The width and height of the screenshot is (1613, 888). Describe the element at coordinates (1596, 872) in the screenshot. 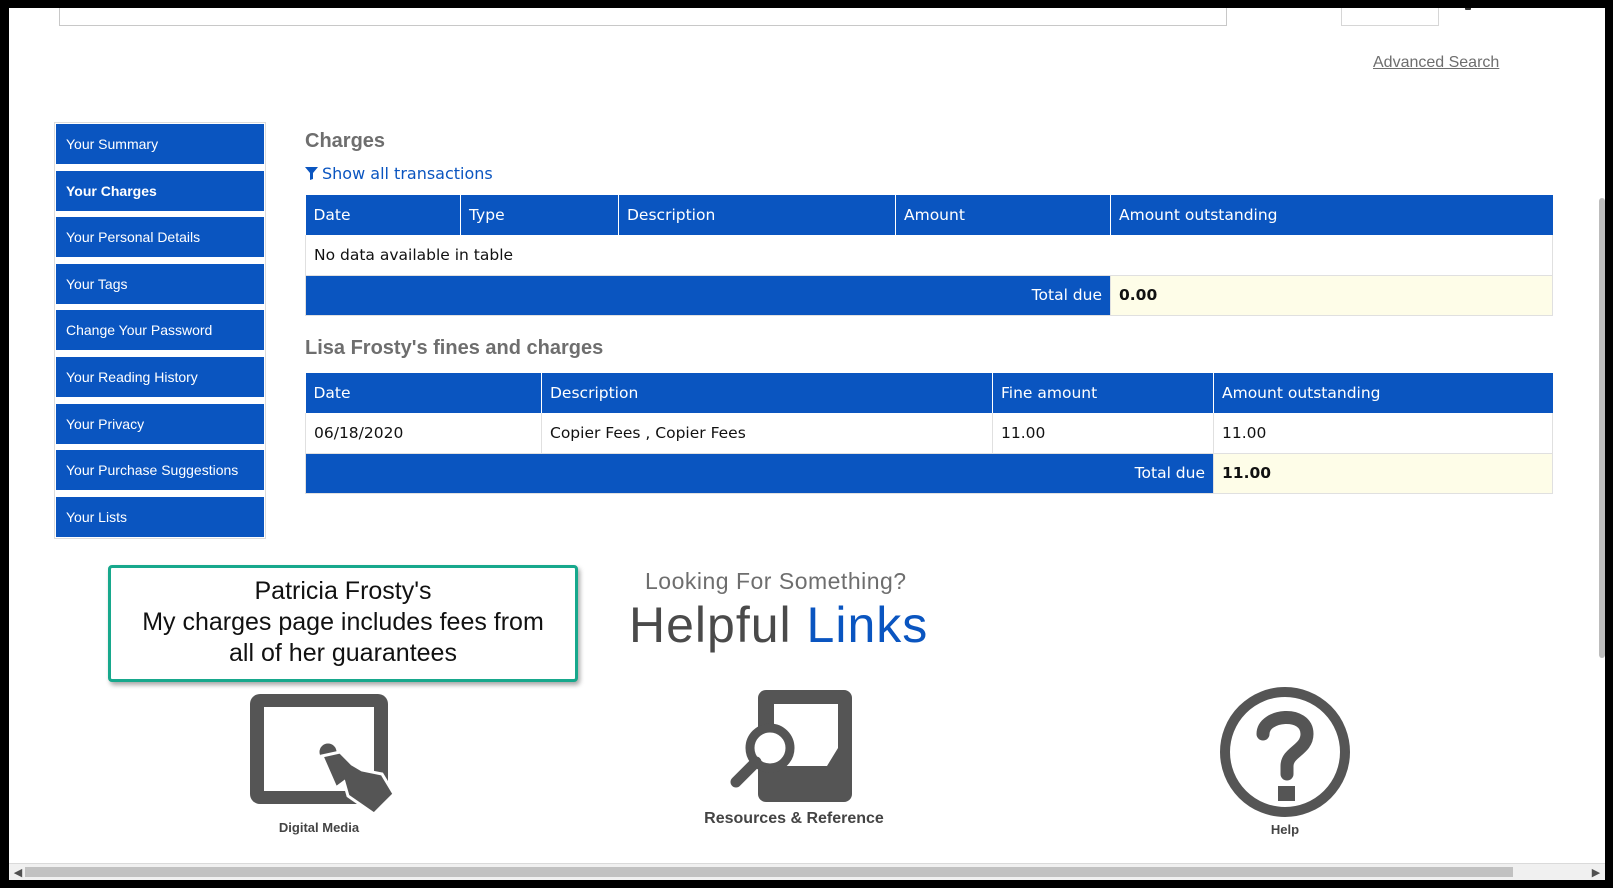

I see `scroll-right-arrow-icon: ▶` at that location.